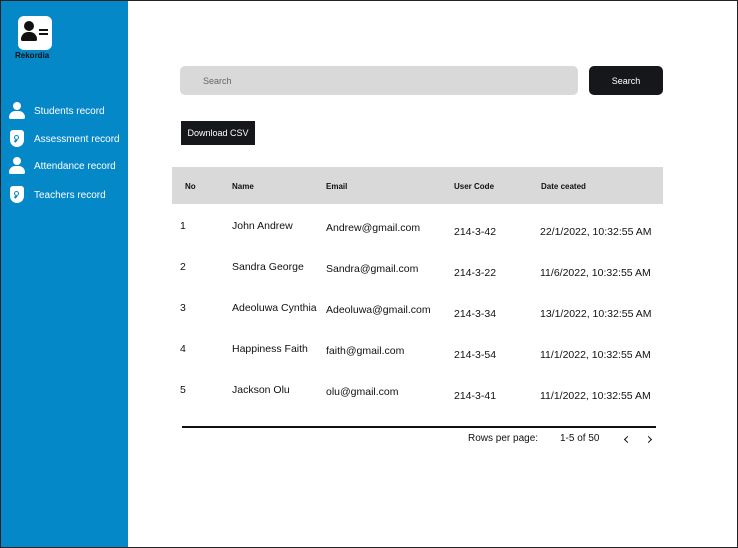 Image resolution: width=738 pixels, height=548 pixels. I want to click on chevron-right-icon, so click(648, 439).